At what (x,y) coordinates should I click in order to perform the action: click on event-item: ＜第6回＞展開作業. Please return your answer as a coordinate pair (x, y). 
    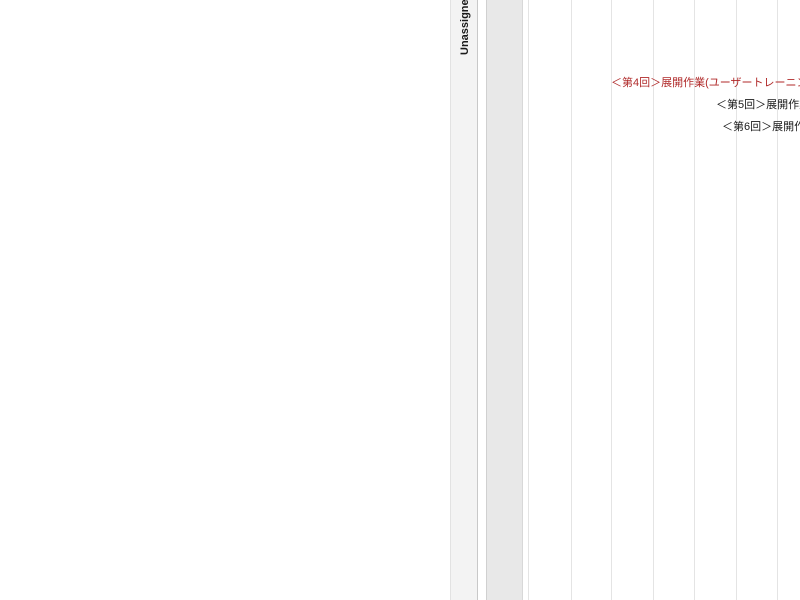
    Looking at the image, I should click on (761, 127).